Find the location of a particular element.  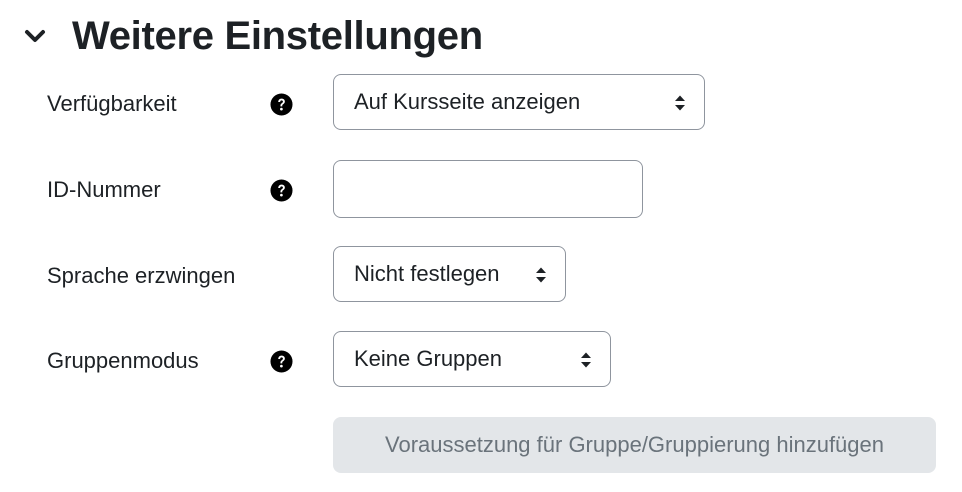

force-language-row: Sprache erzwingen Nicht festlegen is located at coordinates (481, 276).